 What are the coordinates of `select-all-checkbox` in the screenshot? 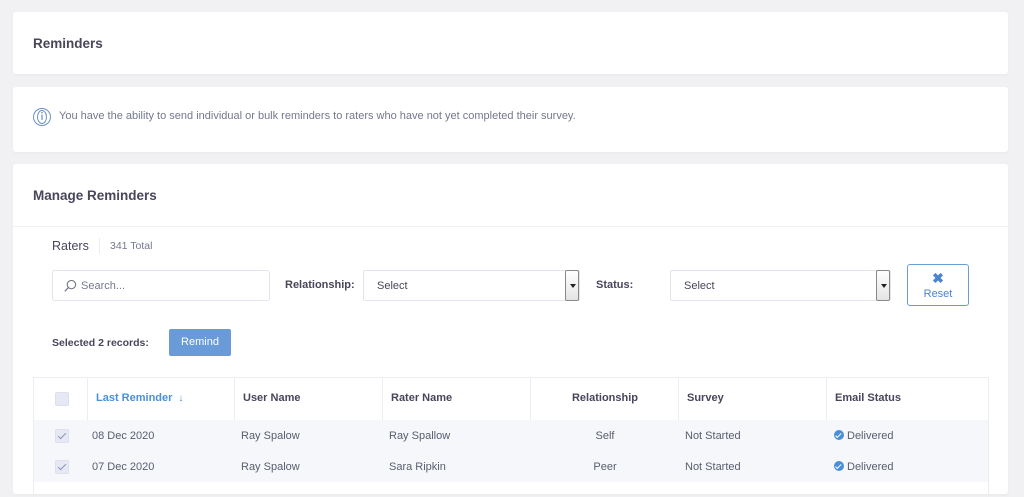 It's located at (62, 399).